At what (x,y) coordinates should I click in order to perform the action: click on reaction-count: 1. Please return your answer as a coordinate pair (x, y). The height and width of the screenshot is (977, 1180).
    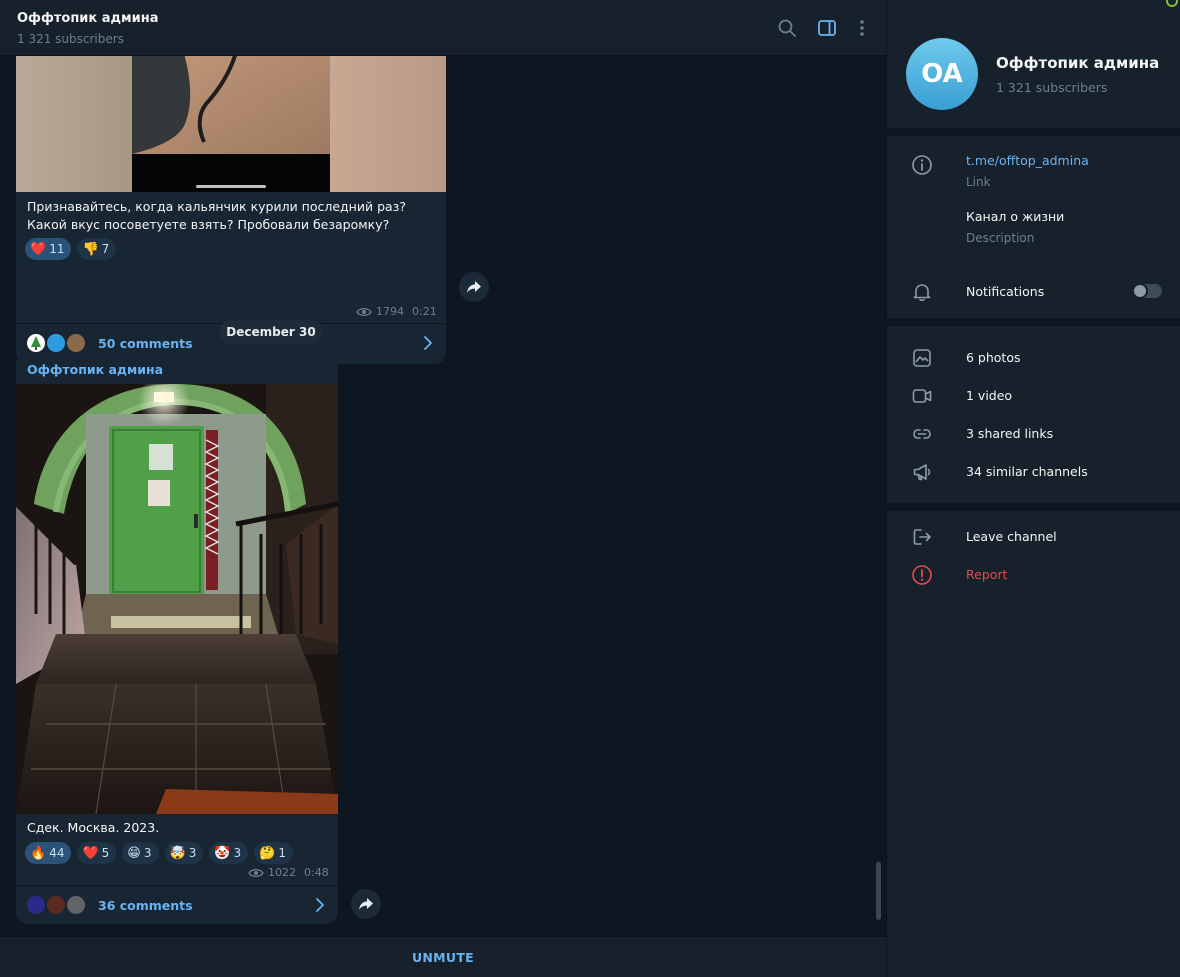
    Looking at the image, I should click on (282, 853).